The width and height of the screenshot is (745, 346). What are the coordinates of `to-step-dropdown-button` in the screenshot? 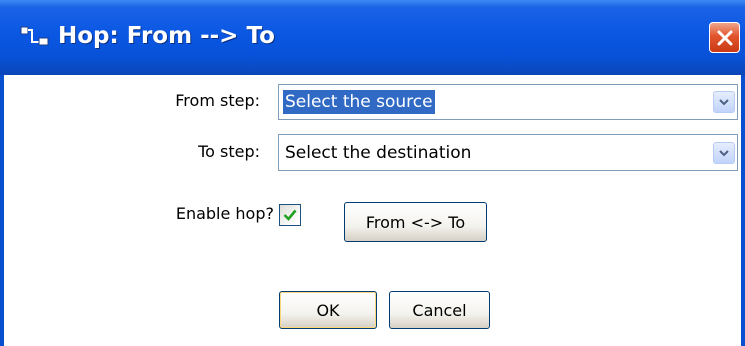 It's located at (724, 152).